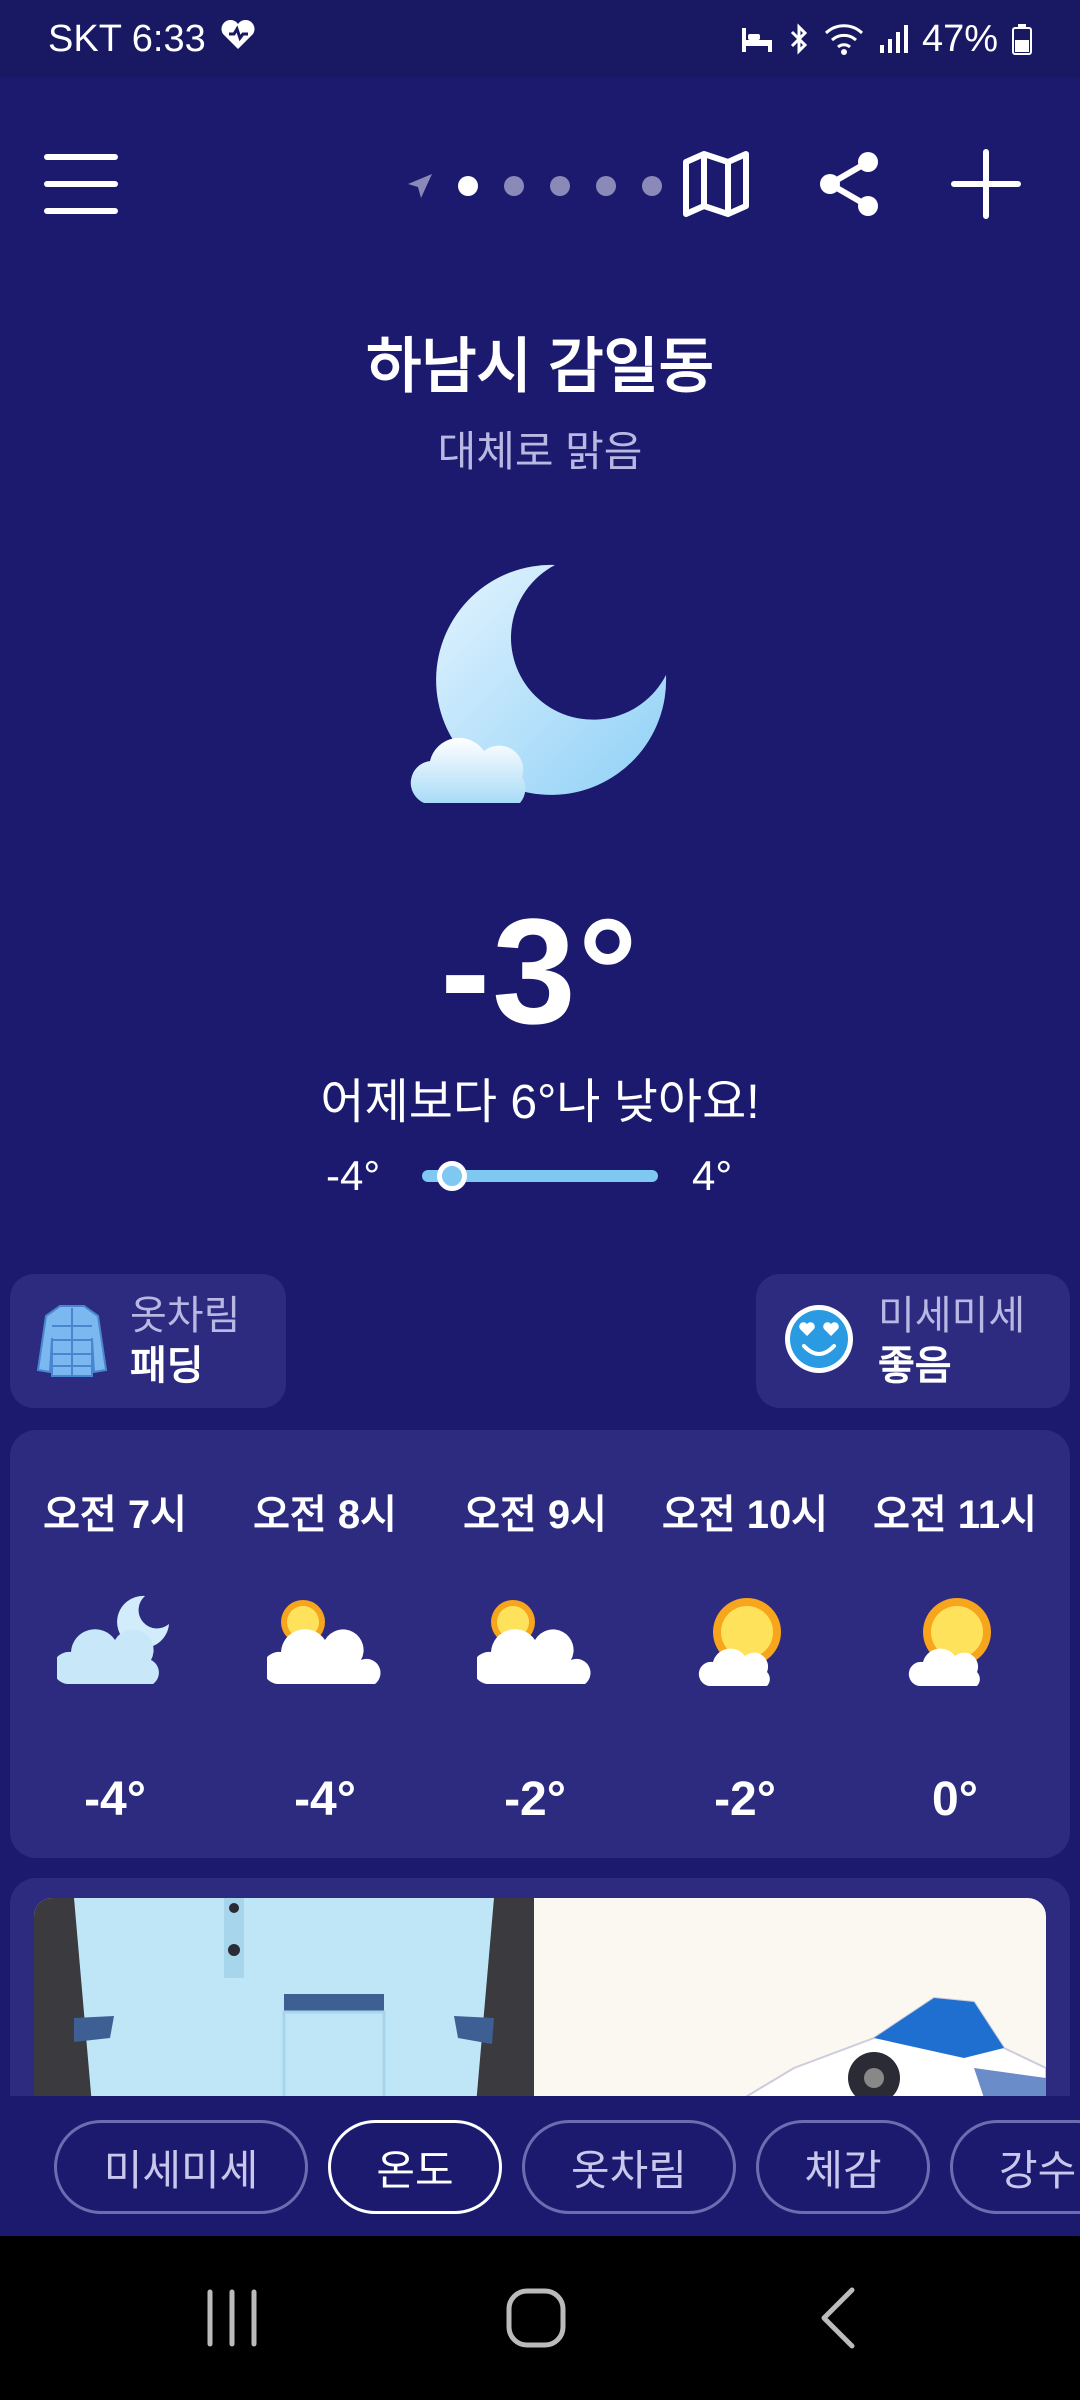 The width and height of the screenshot is (1080, 2400). What do you see at coordinates (629, 2167) in the screenshot?
I see `tab-clothing: 옷차림` at bounding box center [629, 2167].